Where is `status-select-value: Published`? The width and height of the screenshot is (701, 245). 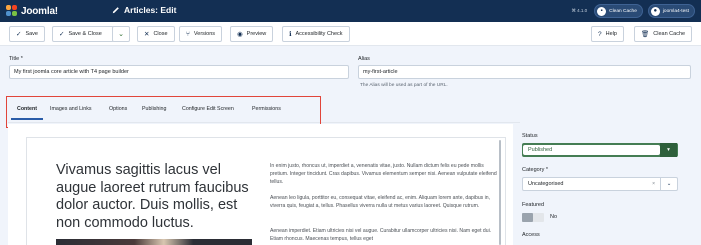
status-select-value: Published is located at coordinates (591, 150).